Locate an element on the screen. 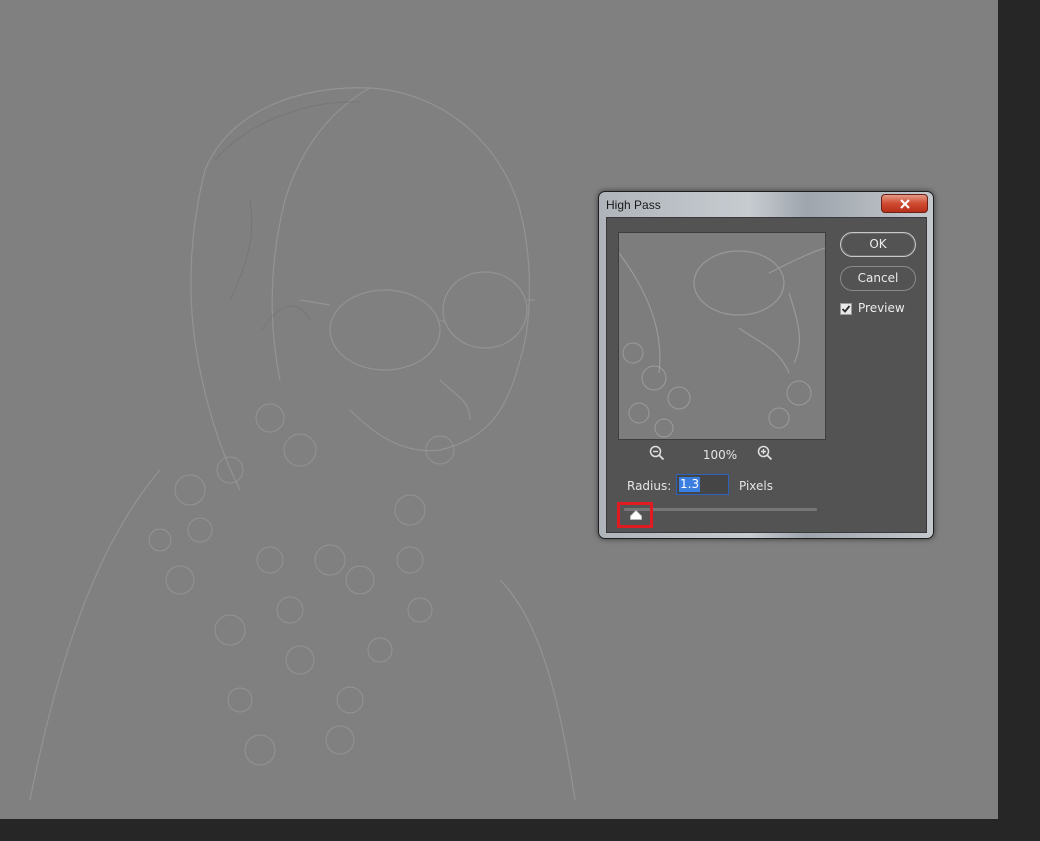  close-icon is located at coordinates (904, 203).